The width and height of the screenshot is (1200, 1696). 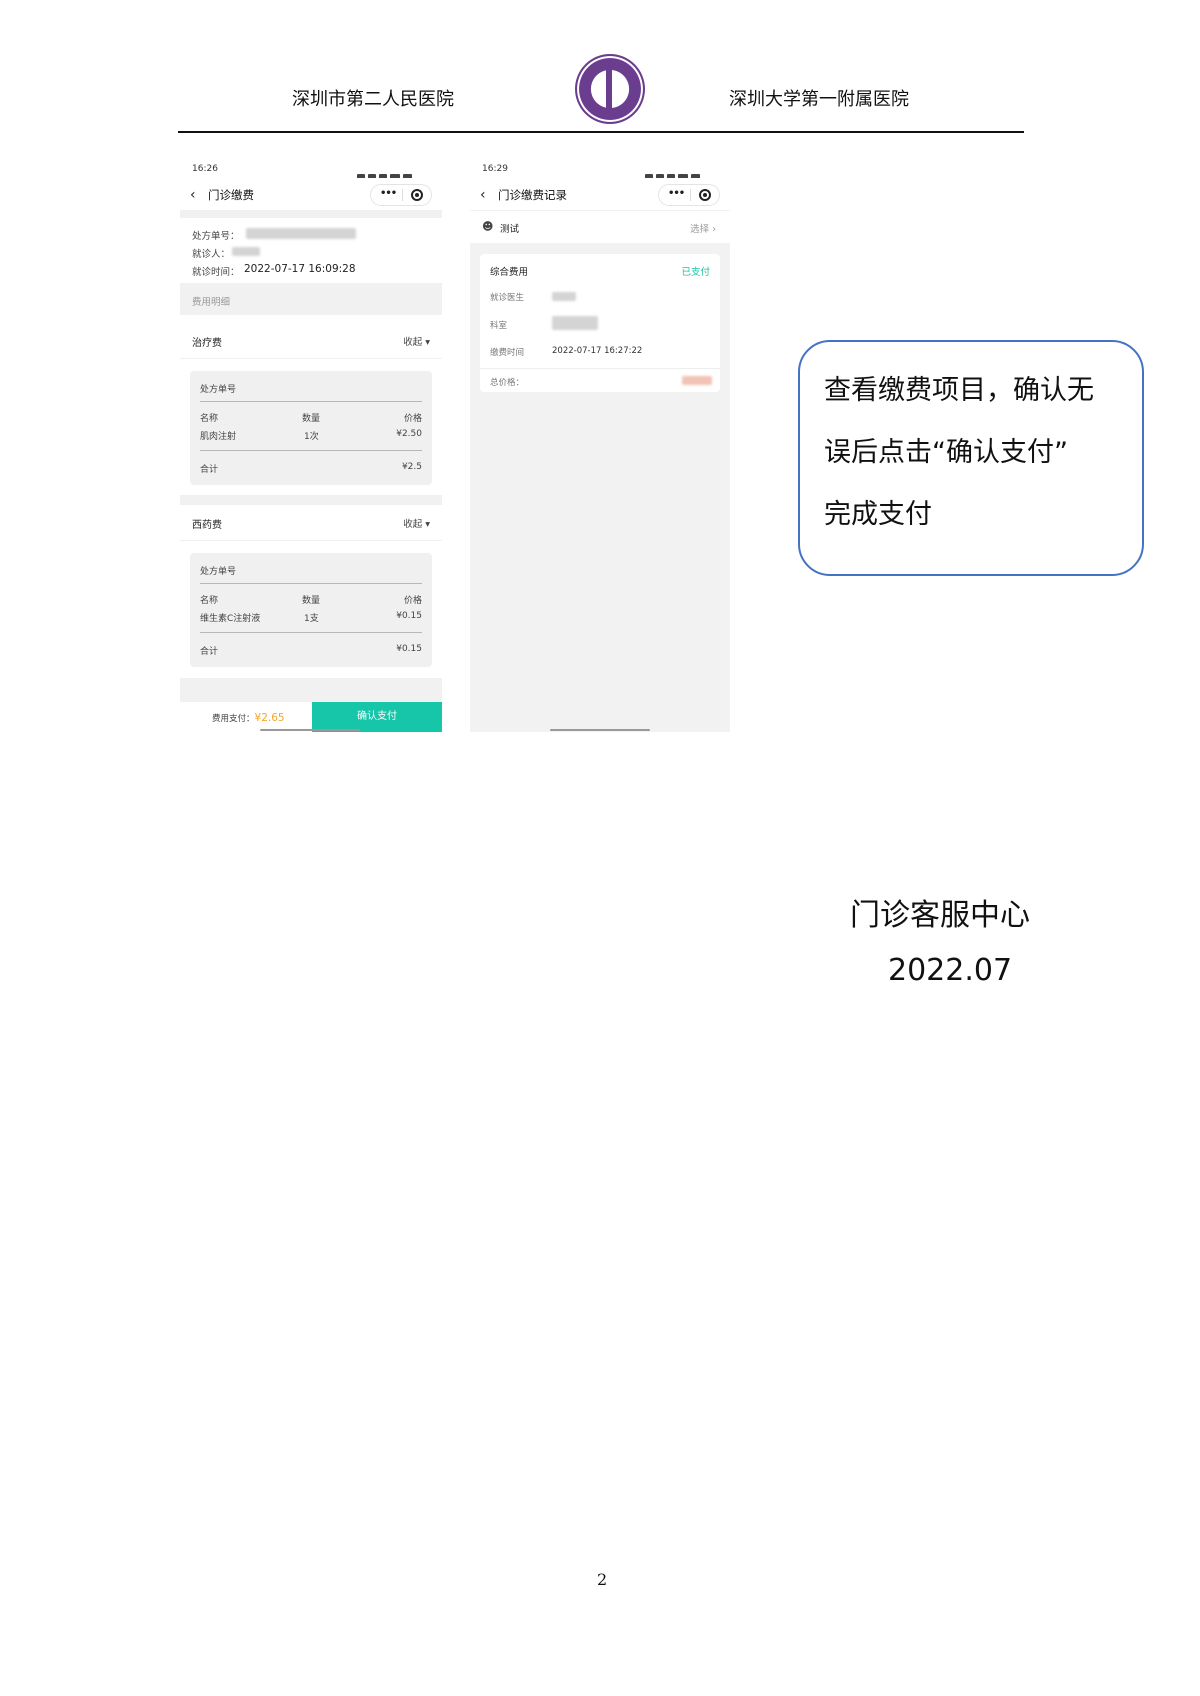 What do you see at coordinates (819, 99) in the screenshot?
I see `header-right-hospital: 深圳大学第一附属医院` at bounding box center [819, 99].